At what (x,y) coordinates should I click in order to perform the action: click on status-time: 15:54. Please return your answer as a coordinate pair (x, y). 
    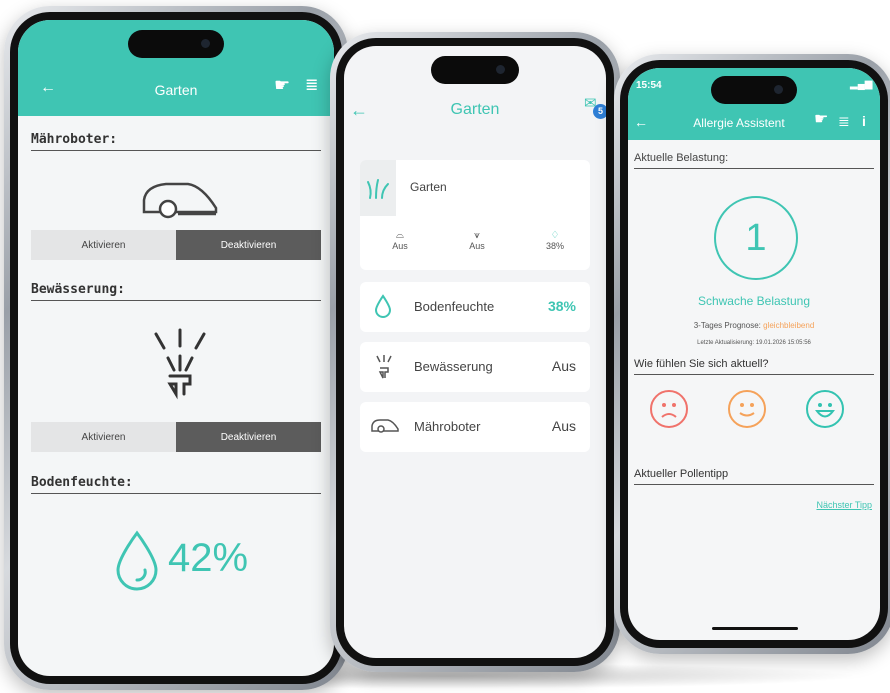
    Looking at the image, I should click on (649, 85).